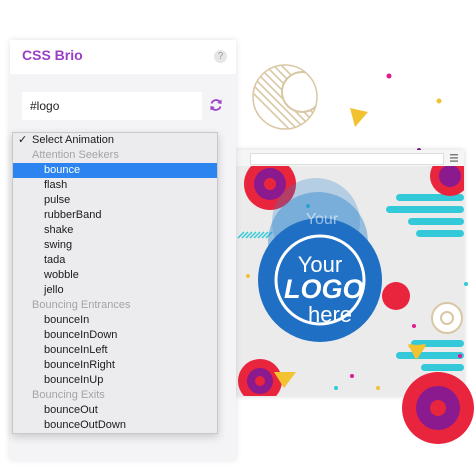 This screenshot has height=474, width=474. I want to click on dropdown-option: bounceInRight, so click(115, 365).